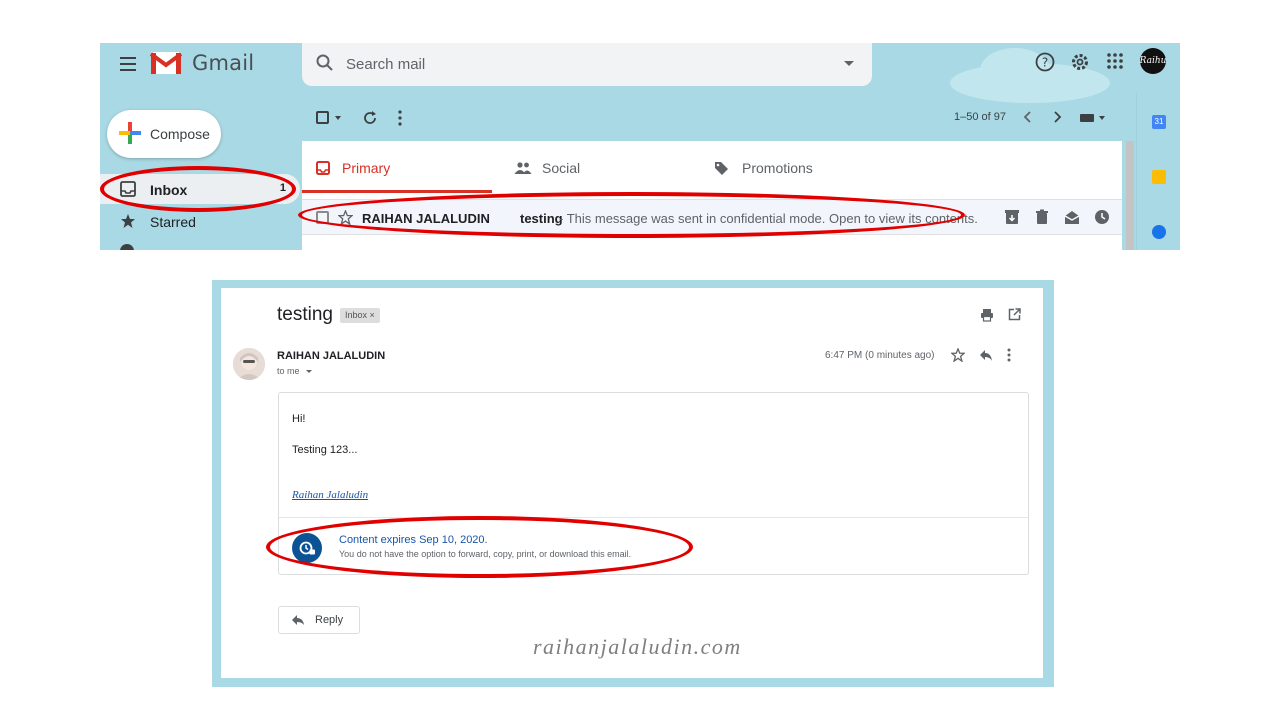 The image size is (1280, 720). I want to click on watermark-text: raihanjalaludin.com, so click(637, 646).